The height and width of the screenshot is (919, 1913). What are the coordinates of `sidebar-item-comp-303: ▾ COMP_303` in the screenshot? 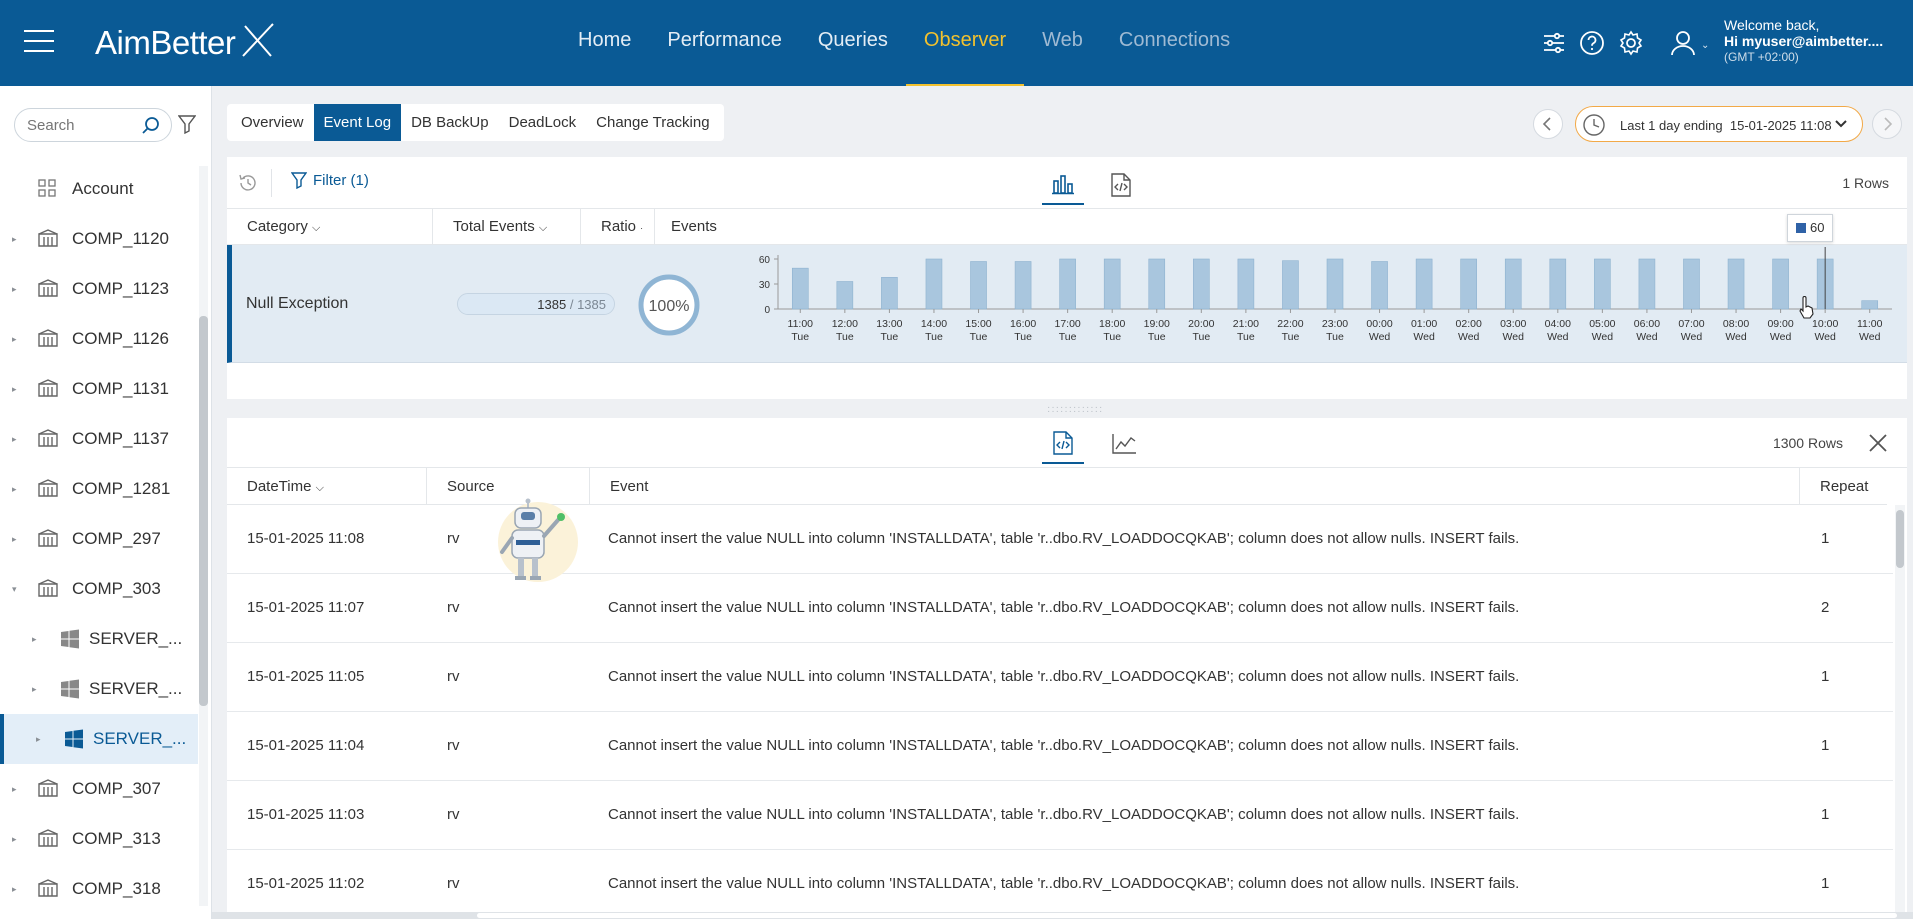 It's located at (99, 589).